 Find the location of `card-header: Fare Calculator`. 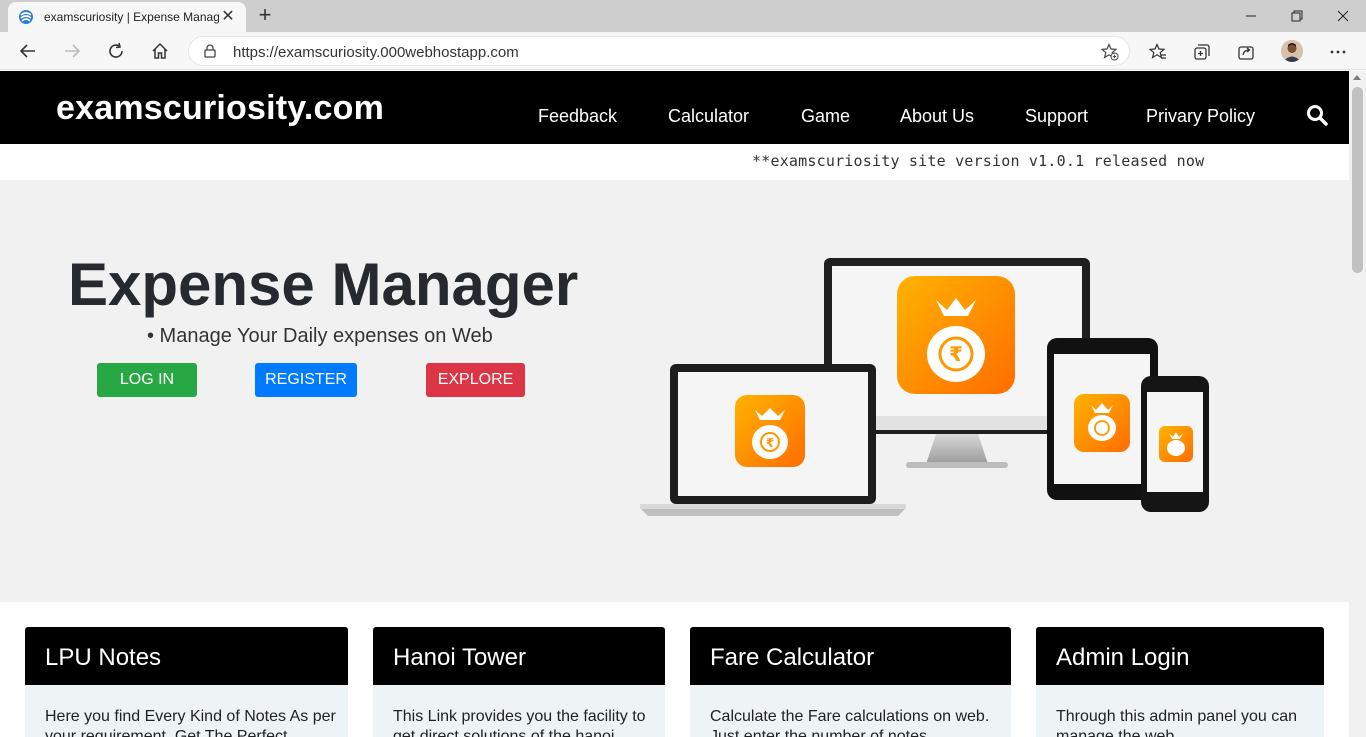

card-header: Fare Calculator is located at coordinates (850, 656).